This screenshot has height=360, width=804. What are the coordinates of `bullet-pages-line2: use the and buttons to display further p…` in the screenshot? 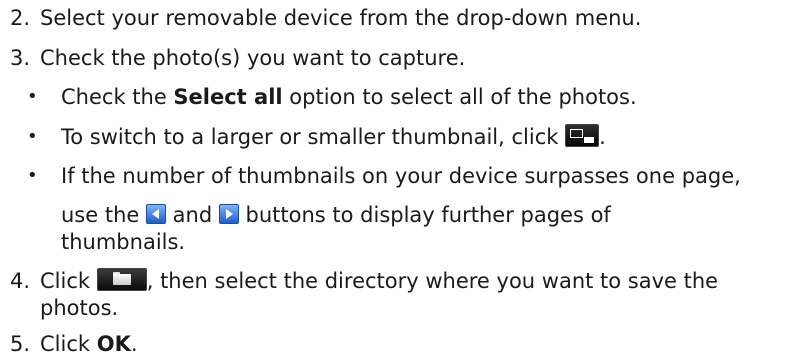 It's located at (336, 215).